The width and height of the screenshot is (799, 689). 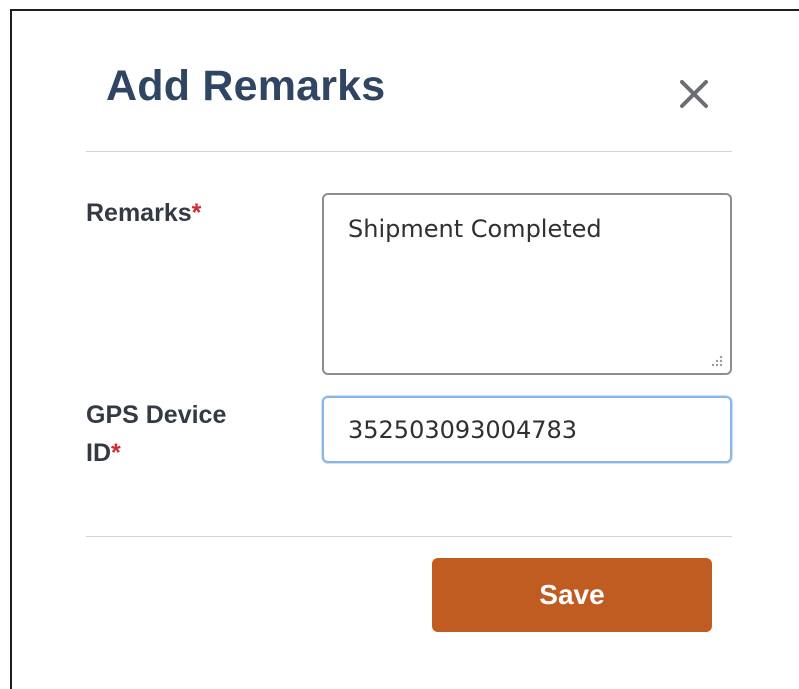 What do you see at coordinates (156, 453) in the screenshot?
I see `gps-label-line2-wrap: ID*` at bounding box center [156, 453].